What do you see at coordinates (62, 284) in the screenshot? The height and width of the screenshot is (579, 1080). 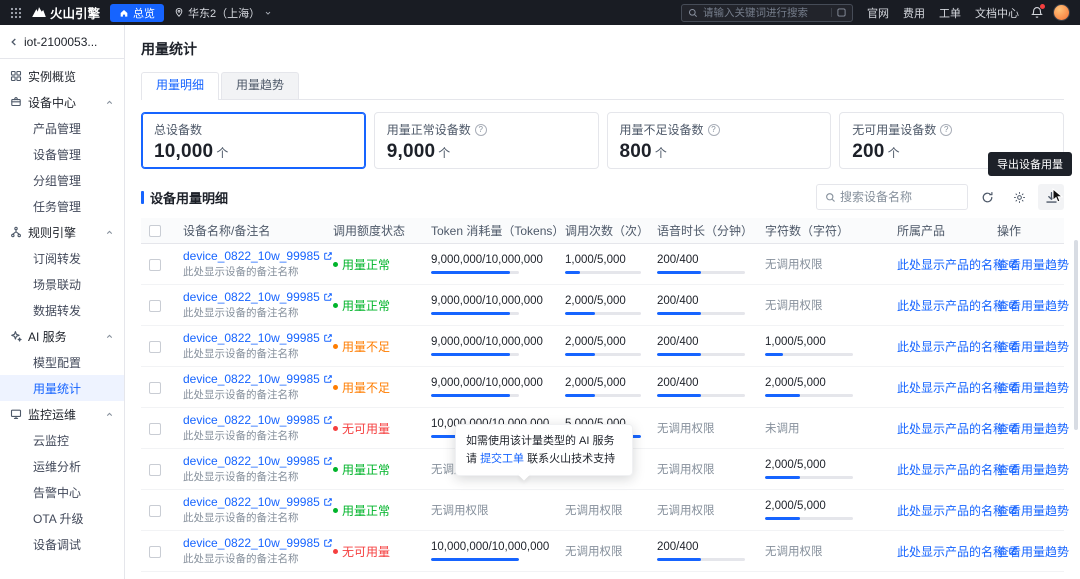 I see `sidebar-item-scene-linkage: 场景联动` at bounding box center [62, 284].